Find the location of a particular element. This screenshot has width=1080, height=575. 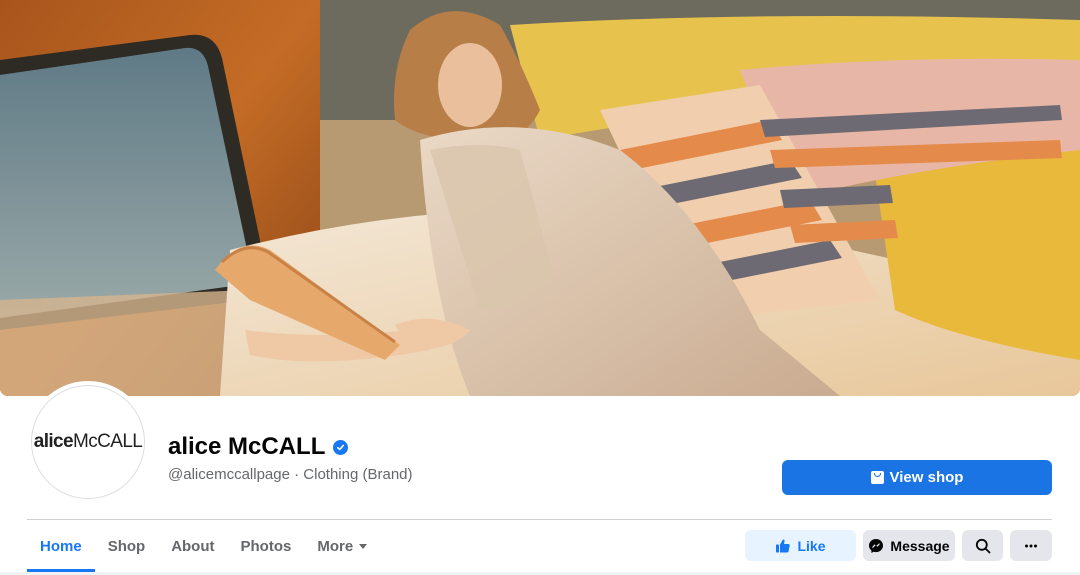

page-avatar: aliceMcCALL is located at coordinates (88, 442).